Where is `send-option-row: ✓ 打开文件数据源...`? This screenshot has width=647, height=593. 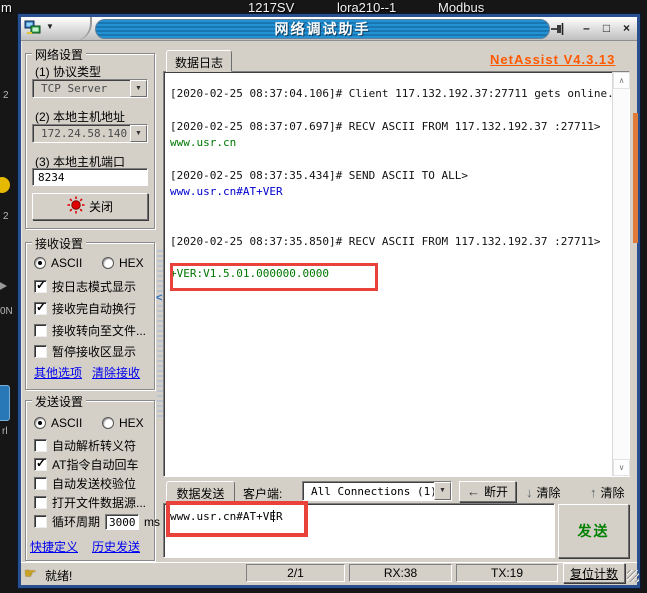 send-option-row: ✓ 打开文件数据源... is located at coordinates (90, 502).